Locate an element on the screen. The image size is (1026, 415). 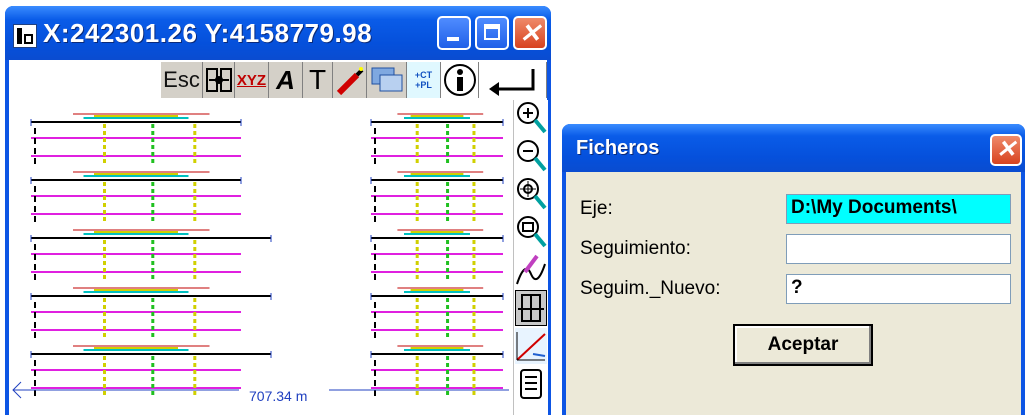
dialog-close-button: ✕ is located at coordinates (1006, 150).